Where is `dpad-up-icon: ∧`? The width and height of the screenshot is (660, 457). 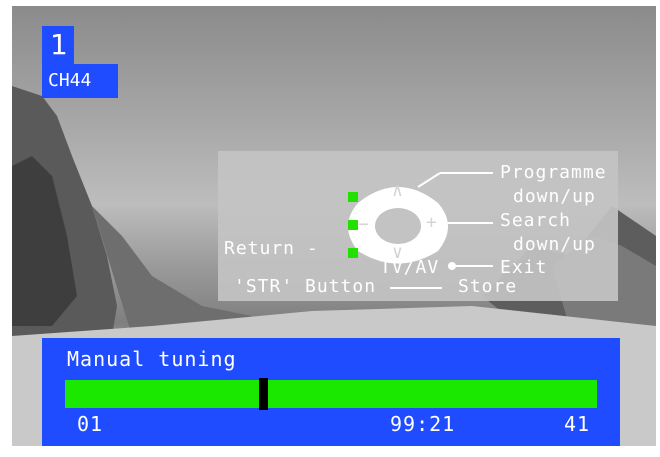 dpad-up-icon: ∧ is located at coordinates (398, 190).